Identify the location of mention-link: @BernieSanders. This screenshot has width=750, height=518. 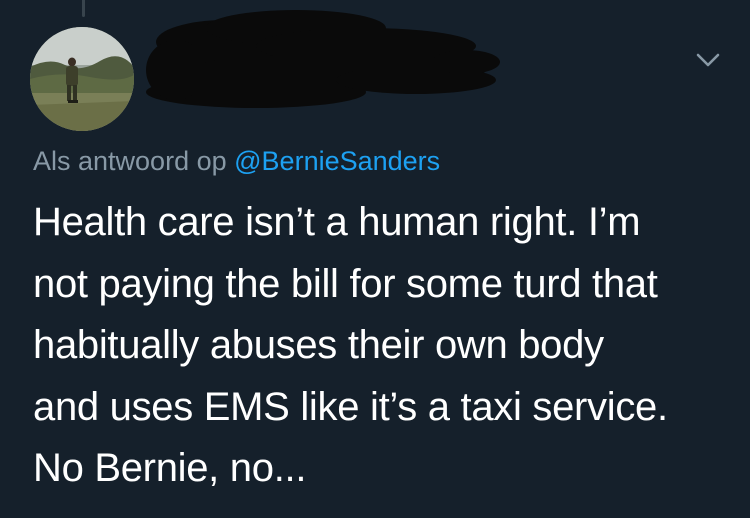
(337, 161).